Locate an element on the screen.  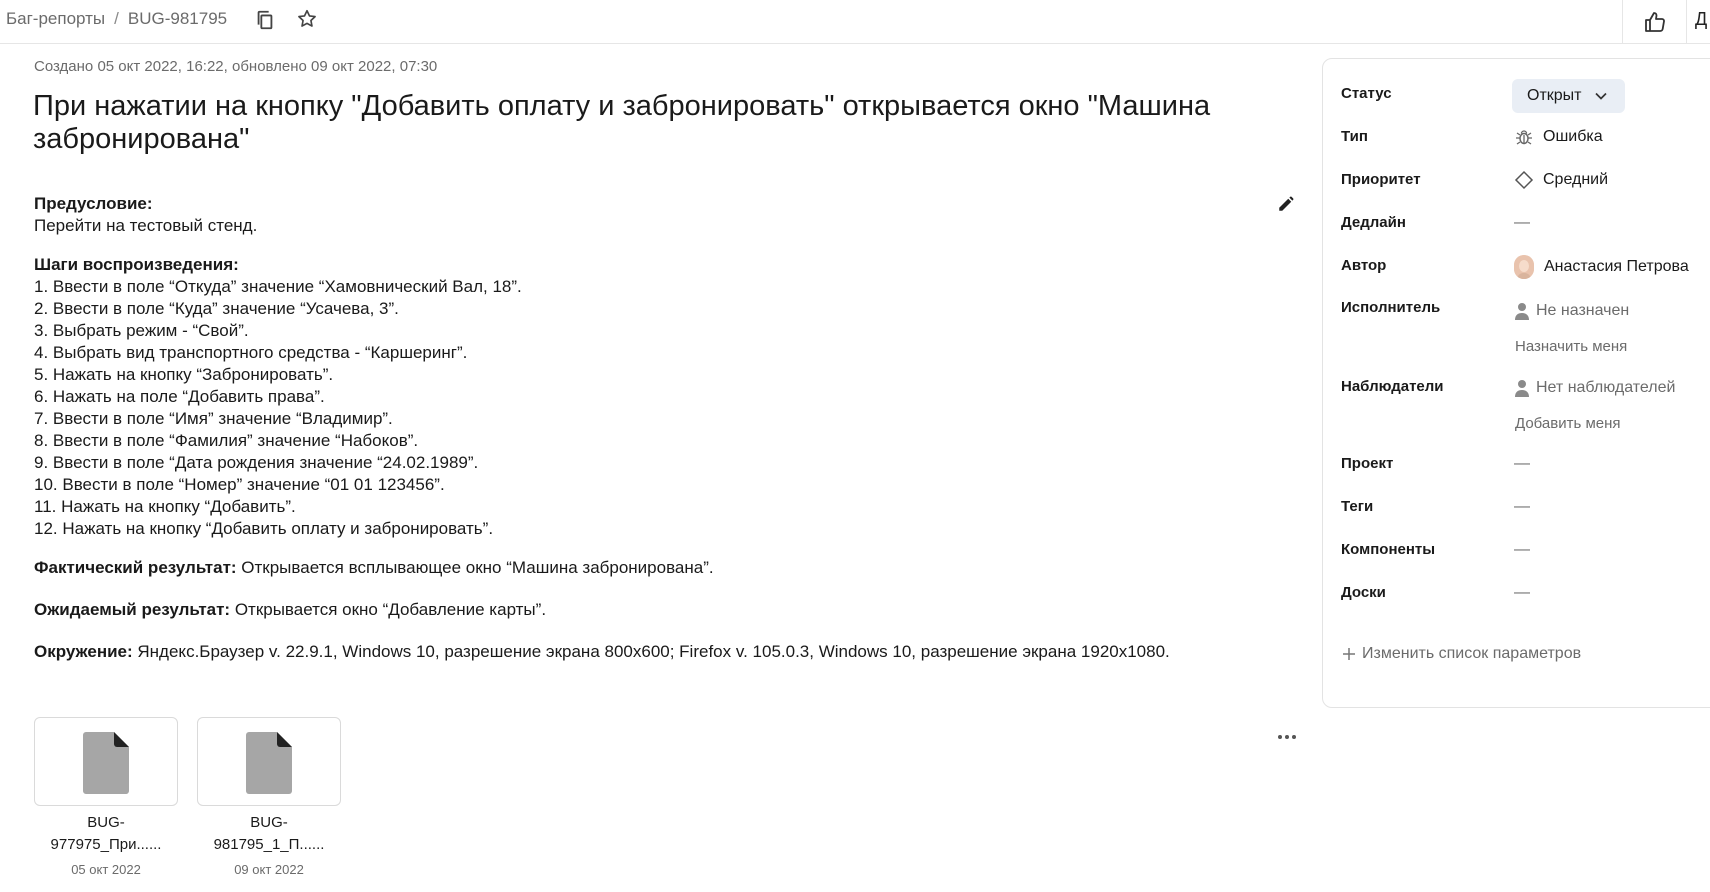
type-value-text: Ошибка is located at coordinates (1573, 136).